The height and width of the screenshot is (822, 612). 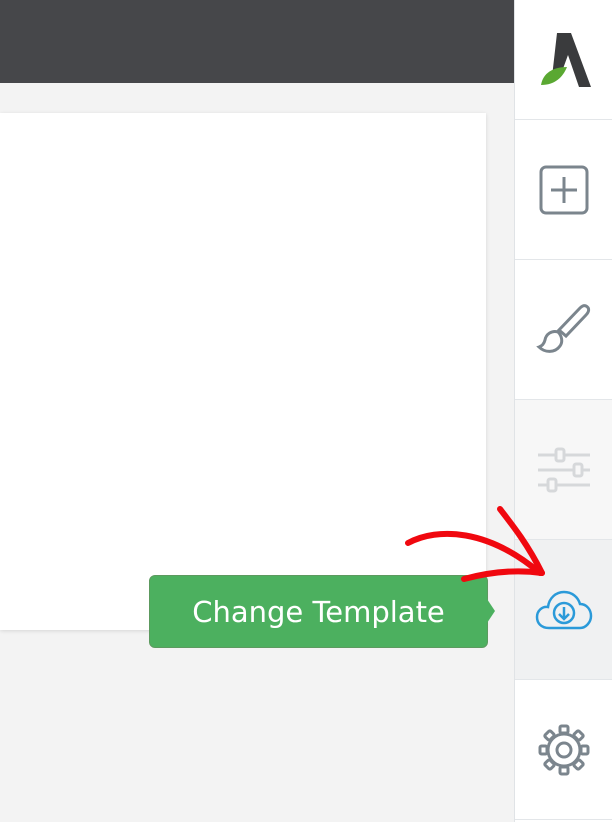 What do you see at coordinates (563, 189) in the screenshot?
I see `add-icon` at bounding box center [563, 189].